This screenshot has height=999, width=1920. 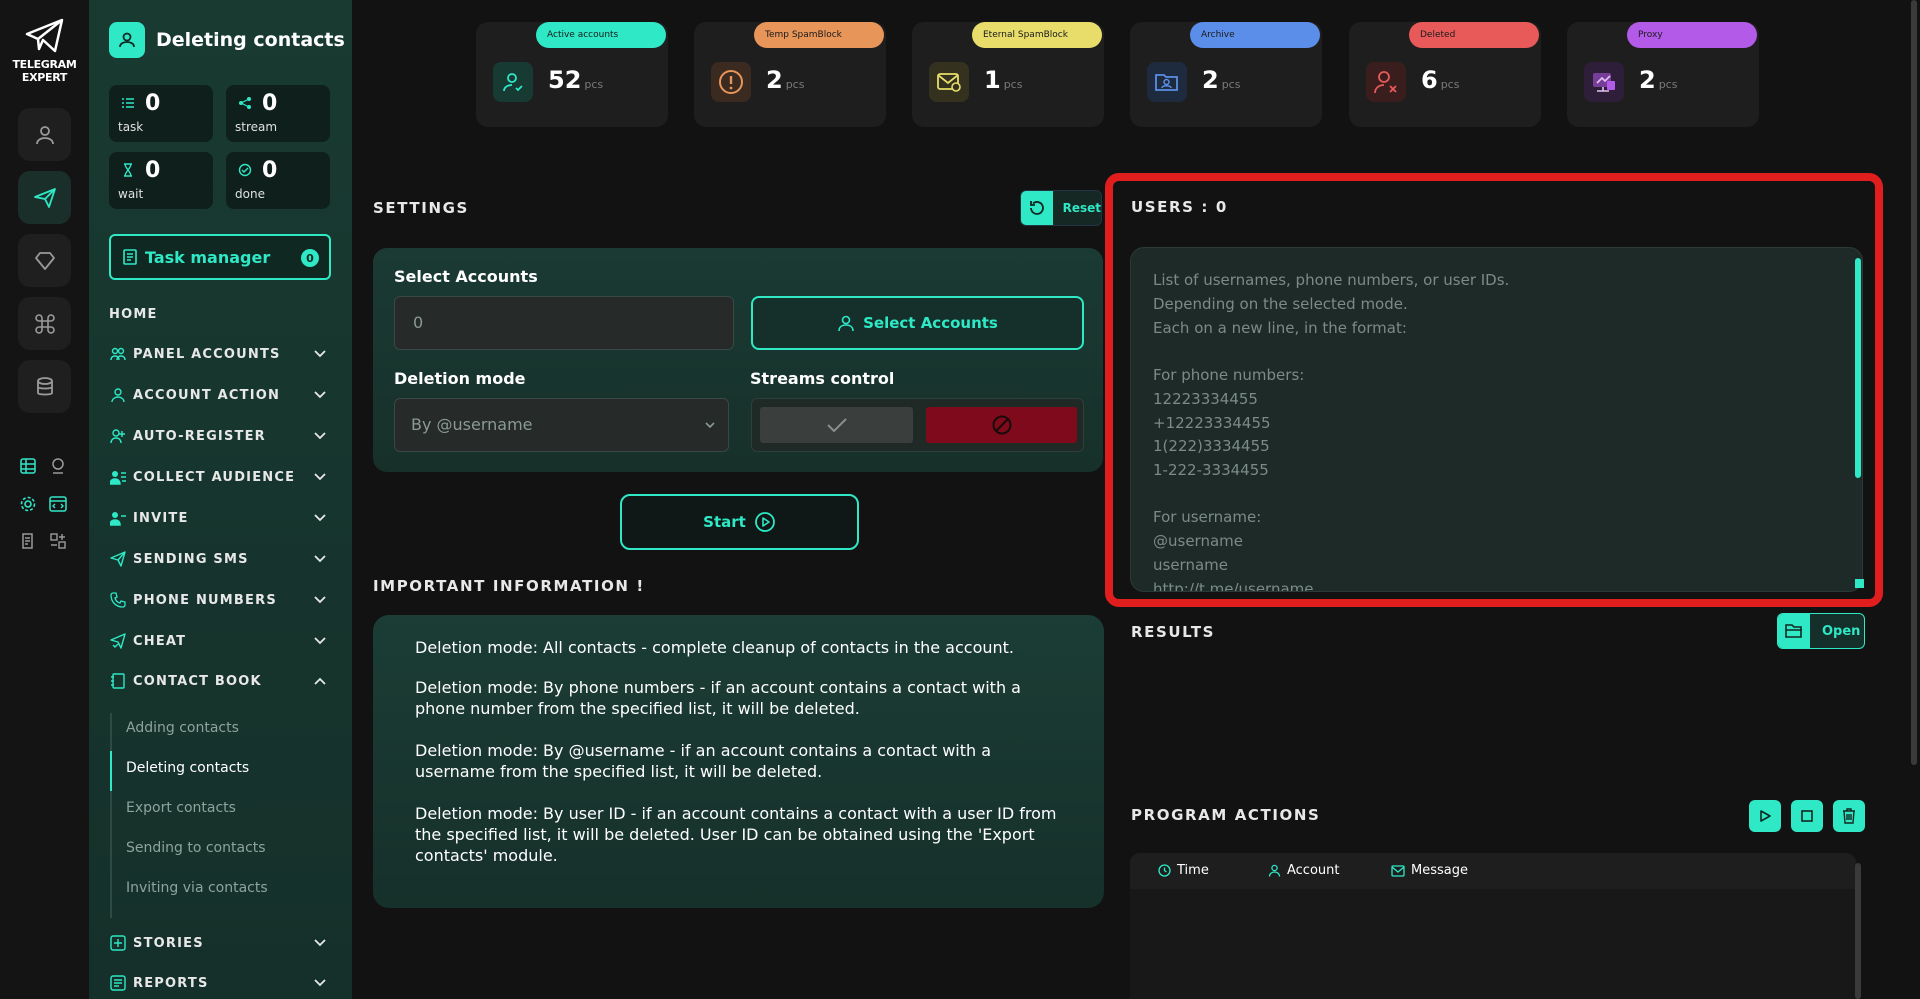 I want to click on block-icon, so click(x=1001, y=425).